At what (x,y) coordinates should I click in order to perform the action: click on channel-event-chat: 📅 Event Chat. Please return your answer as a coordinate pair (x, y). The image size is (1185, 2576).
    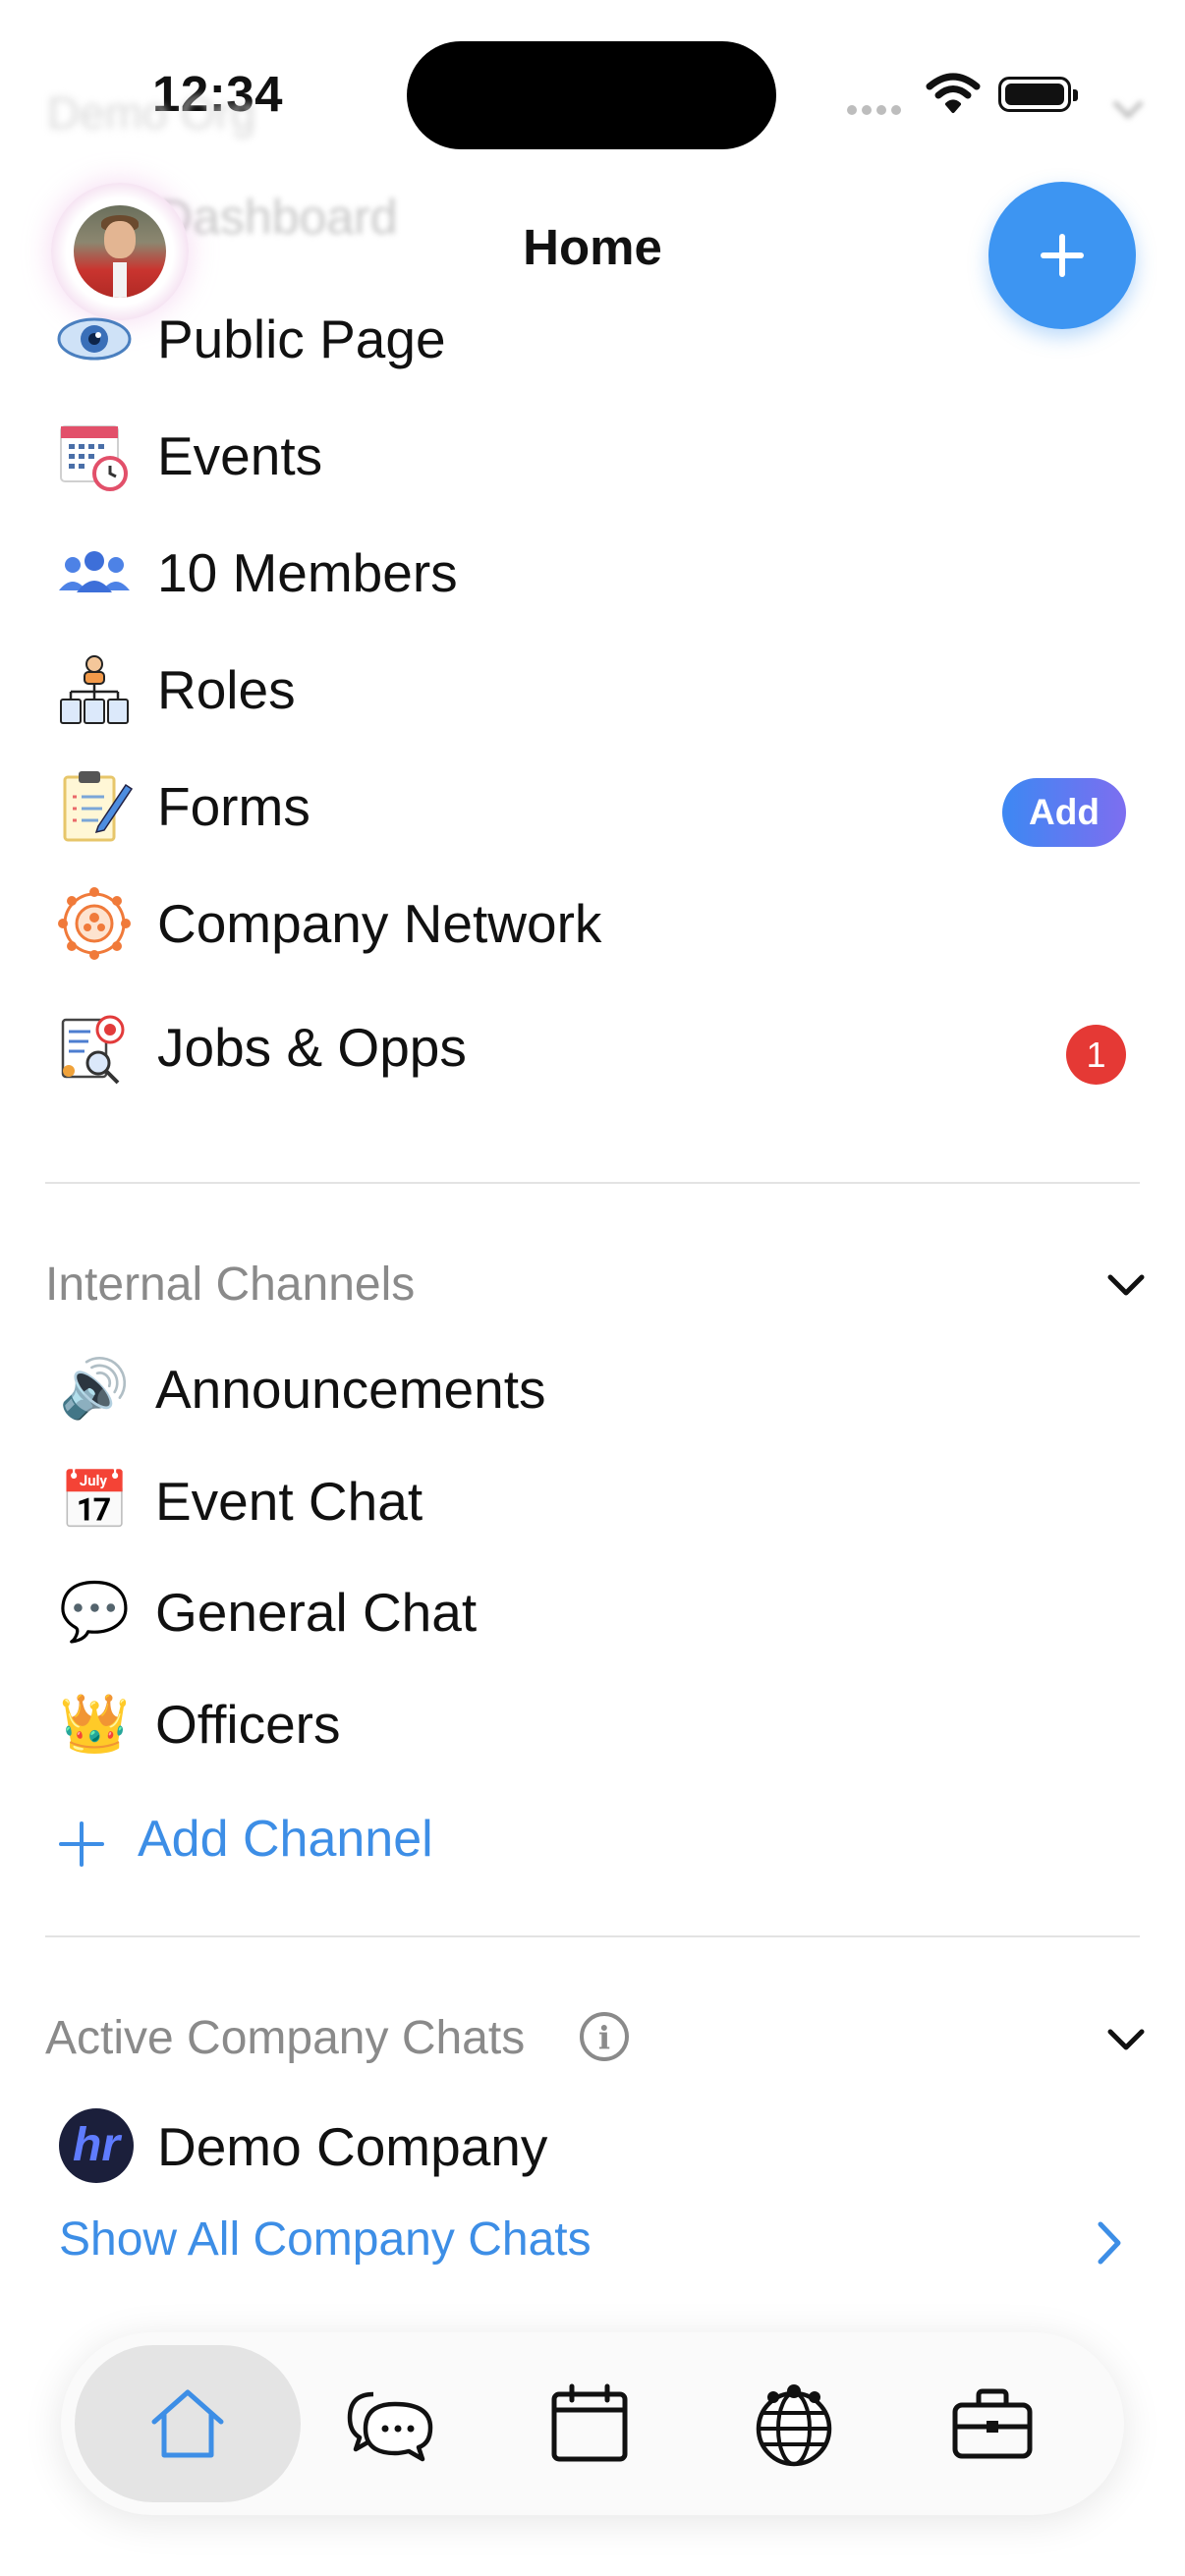
    Looking at the image, I should click on (592, 1501).